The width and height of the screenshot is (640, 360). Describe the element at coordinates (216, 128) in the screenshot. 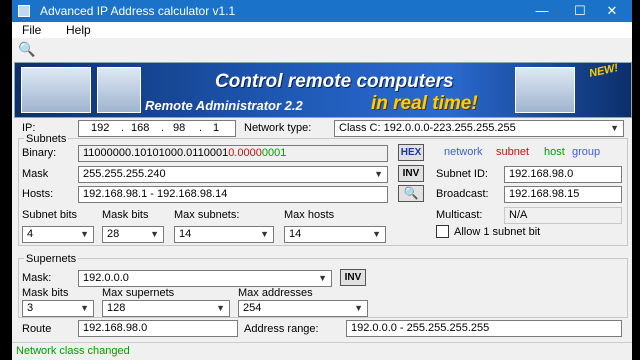

I see `ip-octet-4: 1` at that location.